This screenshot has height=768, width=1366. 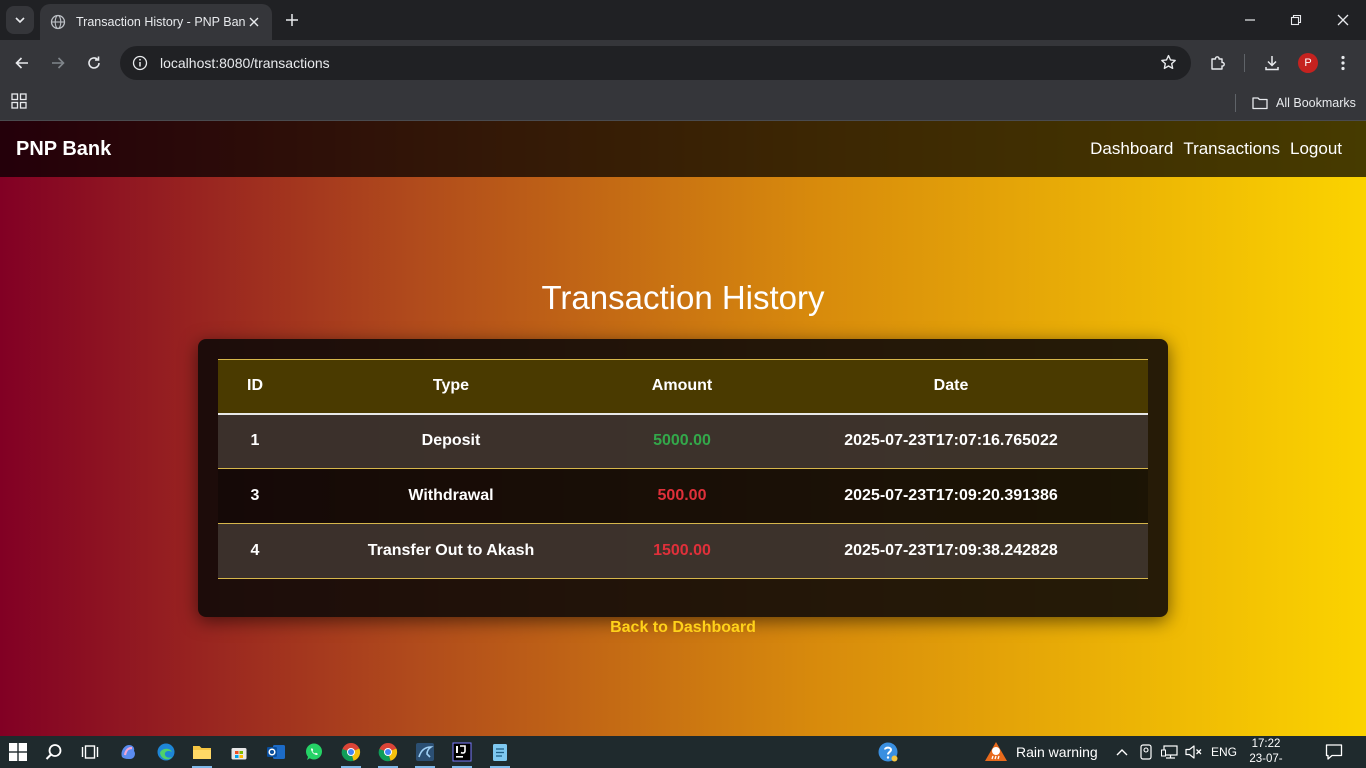 I want to click on dolphin-database-icon, so click(x=425, y=752).